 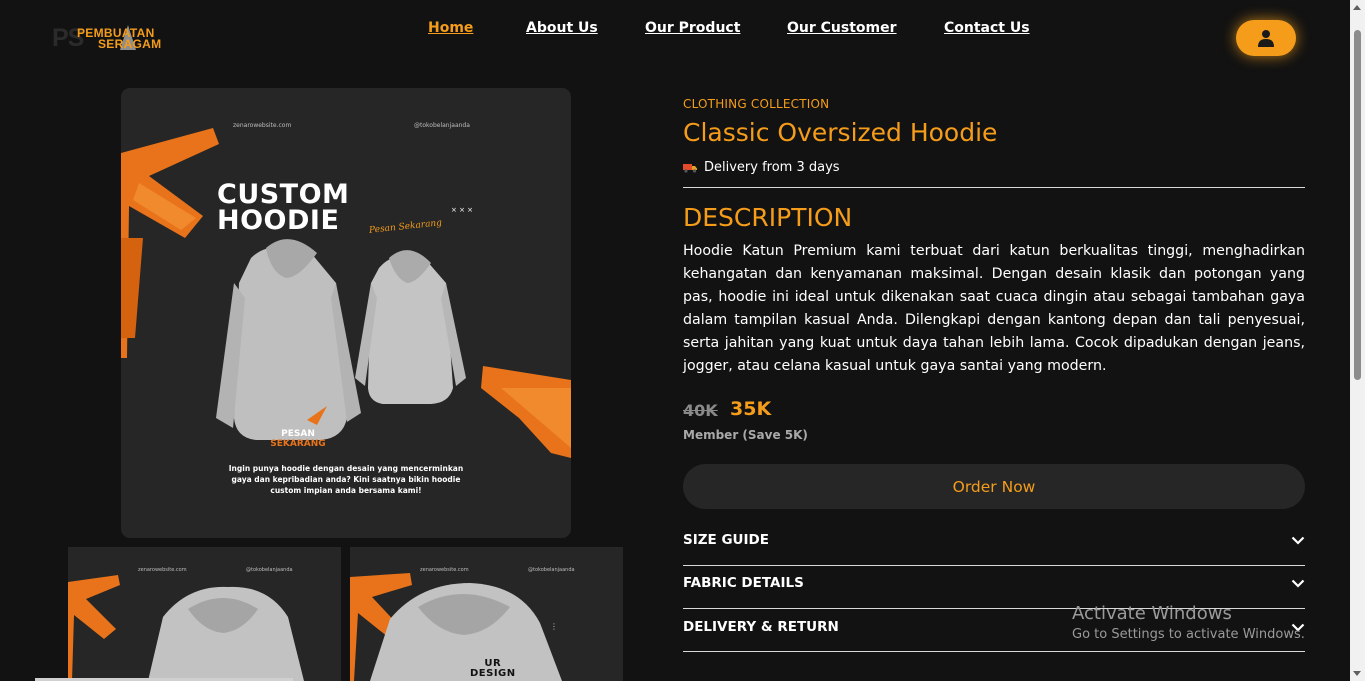 What do you see at coordinates (761, 627) in the screenshot?
I see `accordion-label: DELIVERY & RETURN` at bounding box center [761, 627].